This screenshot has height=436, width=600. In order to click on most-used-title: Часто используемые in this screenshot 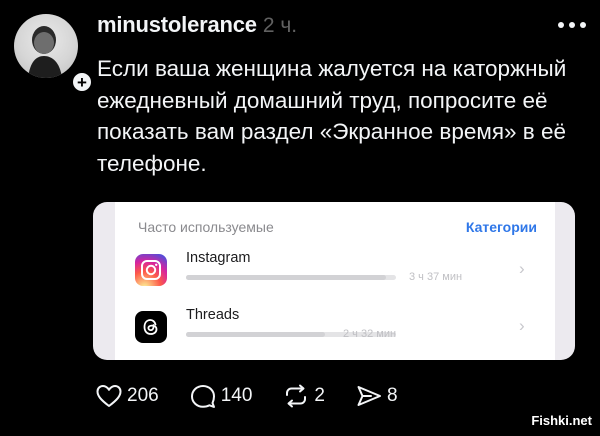, I will do `click(206, 227)`.